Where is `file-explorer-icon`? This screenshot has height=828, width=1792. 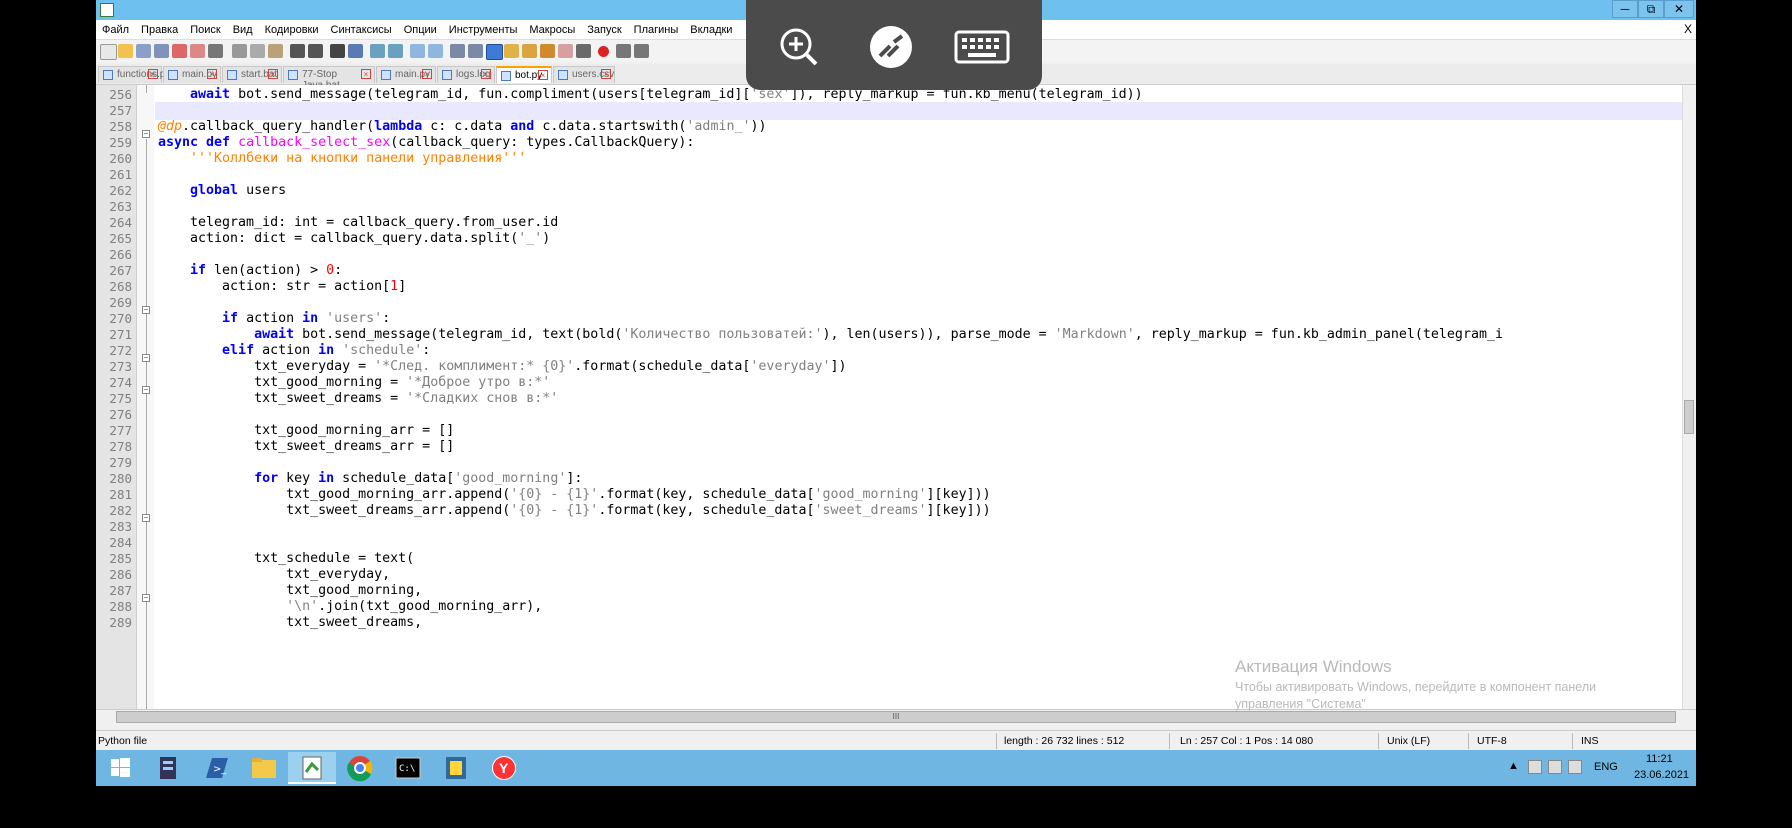 file-explorer-icon is located at coordinates (264, 768).